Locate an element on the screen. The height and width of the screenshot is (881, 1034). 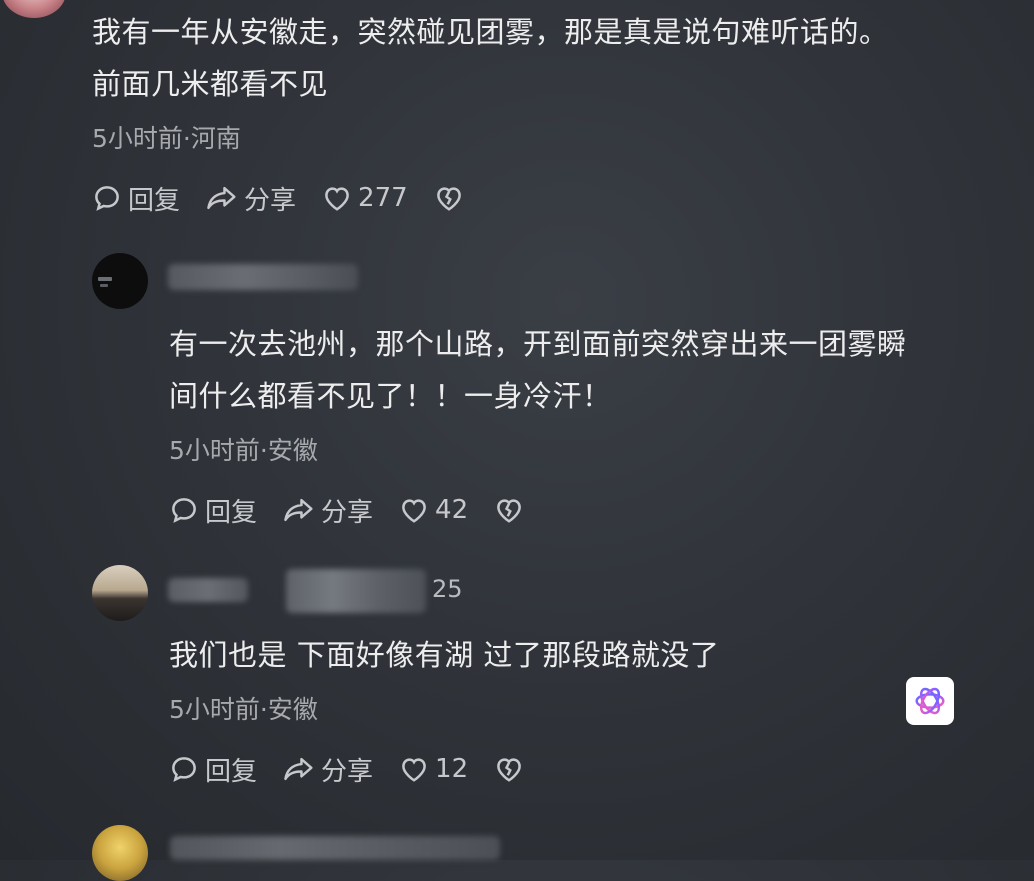
comment-text: 前面几米都看不见 is located at coordinates (210, 84).